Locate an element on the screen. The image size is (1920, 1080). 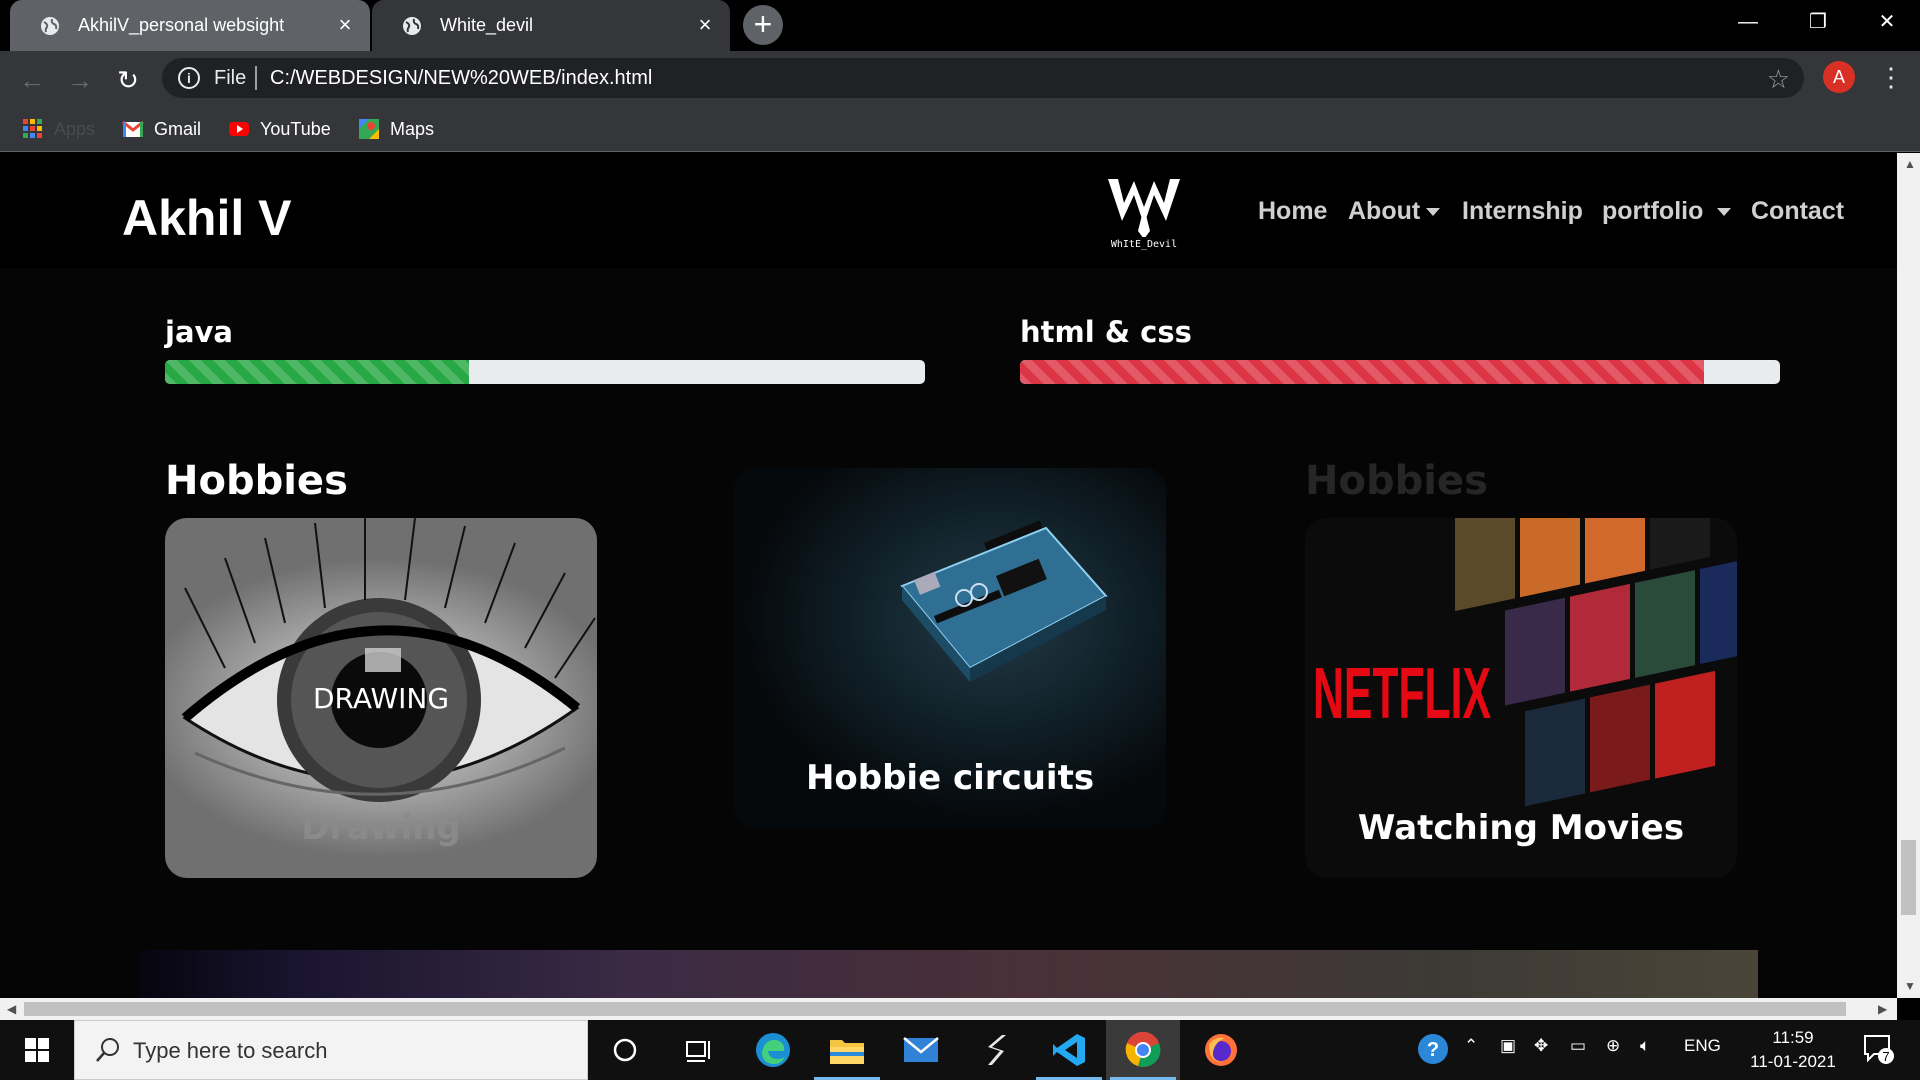
tab-akhilv-personal: AkhilV_personal websight × is located at coordinates (190, 25).